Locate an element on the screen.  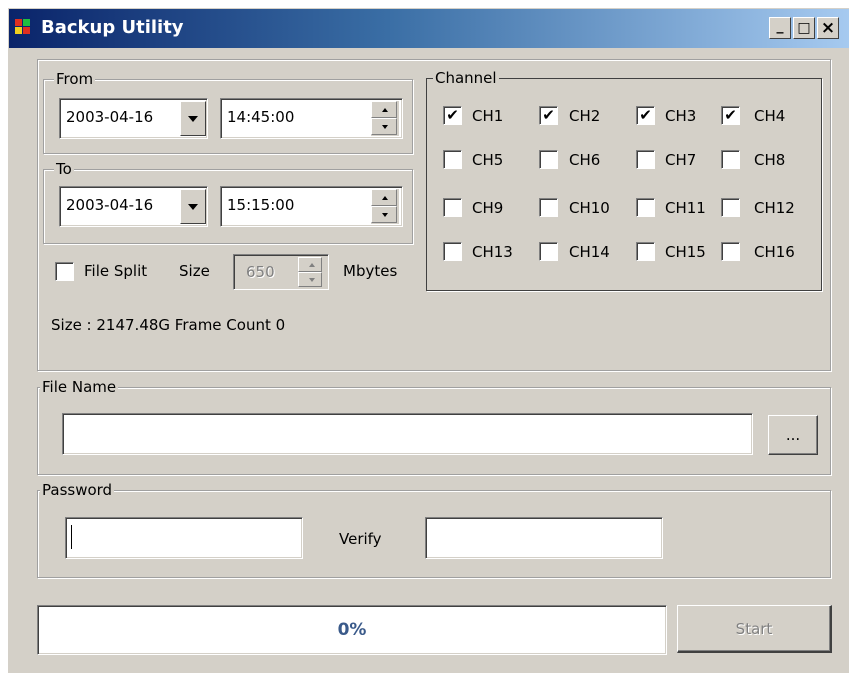
close-button: × is located at coordinates (828, 28).